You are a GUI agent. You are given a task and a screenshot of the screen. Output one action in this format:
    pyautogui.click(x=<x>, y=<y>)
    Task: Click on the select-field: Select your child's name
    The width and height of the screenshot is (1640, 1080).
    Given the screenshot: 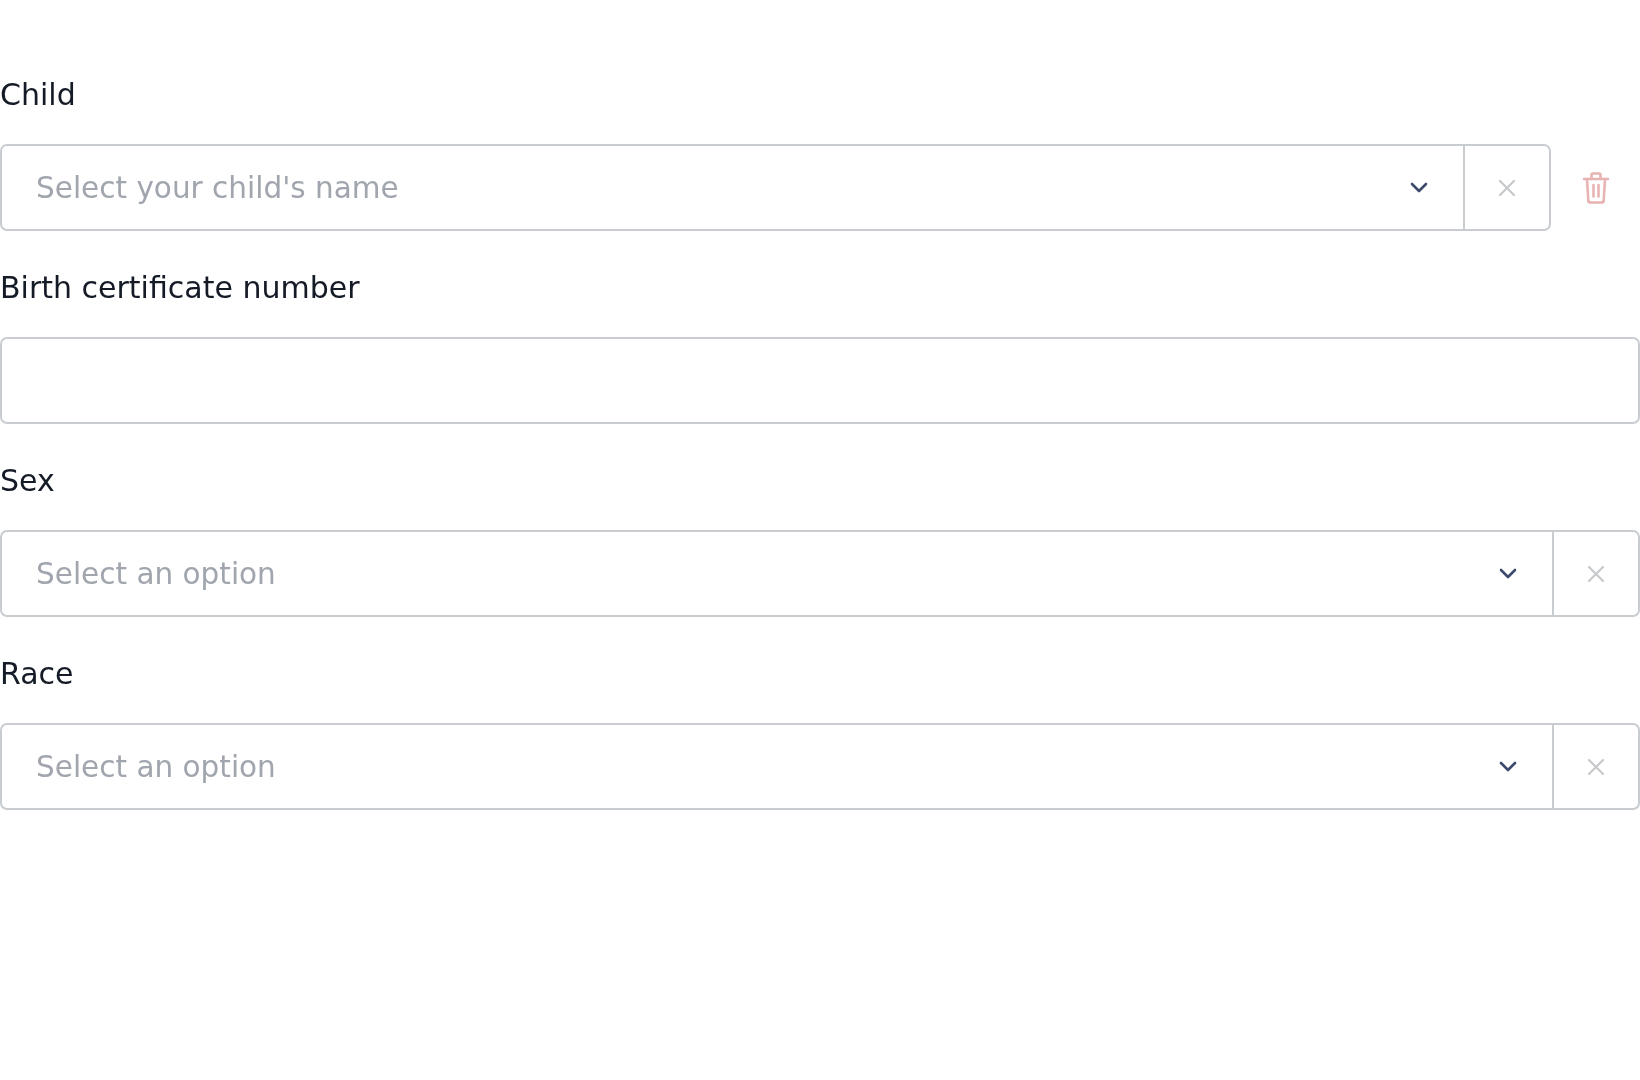 What is the action you would take?
    pyautogui.click(x=775, y=187)
    